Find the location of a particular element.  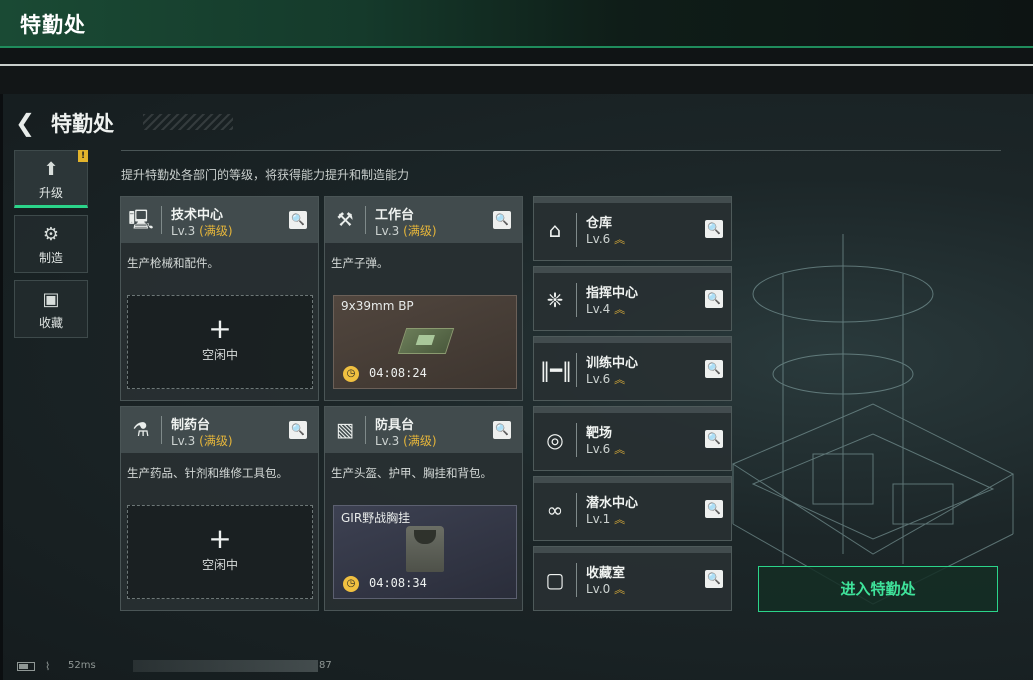

tab-craft: ⚙ 制造 is located at coordinates (51, 244).